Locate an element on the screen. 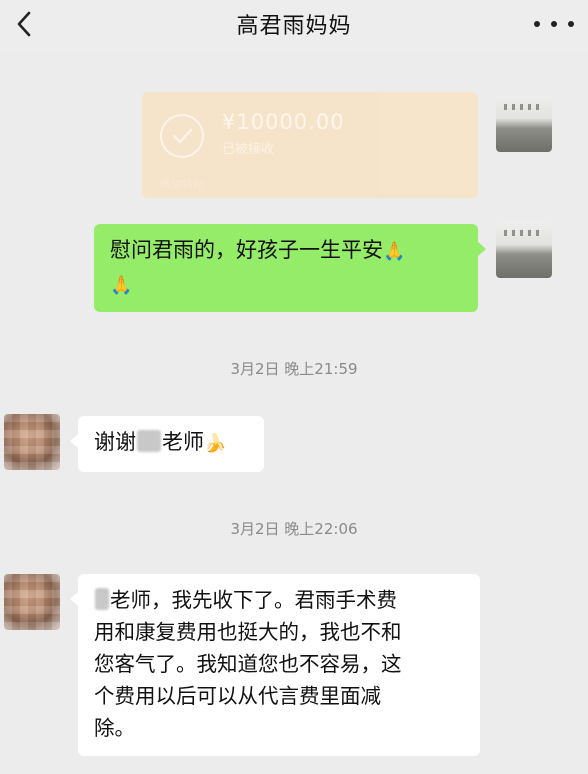 The image size is (588, 774). message-line: 您客气了。我知道您也不容易，这 is located at coordinates (248, 664).